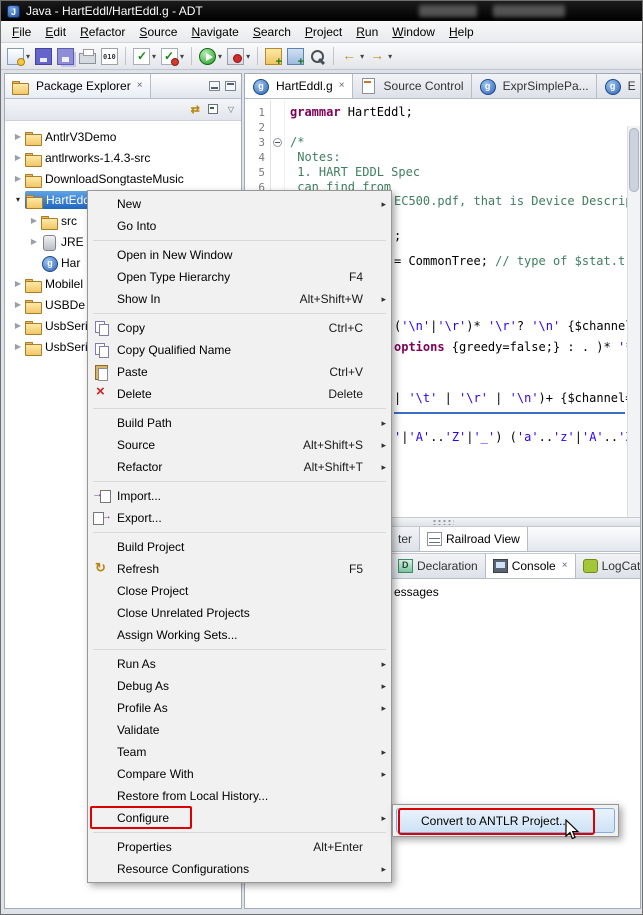  What do you see at coordinates (273, 56) in the screenshot?
I see `new-package-button` at bounding box center [273, 56].